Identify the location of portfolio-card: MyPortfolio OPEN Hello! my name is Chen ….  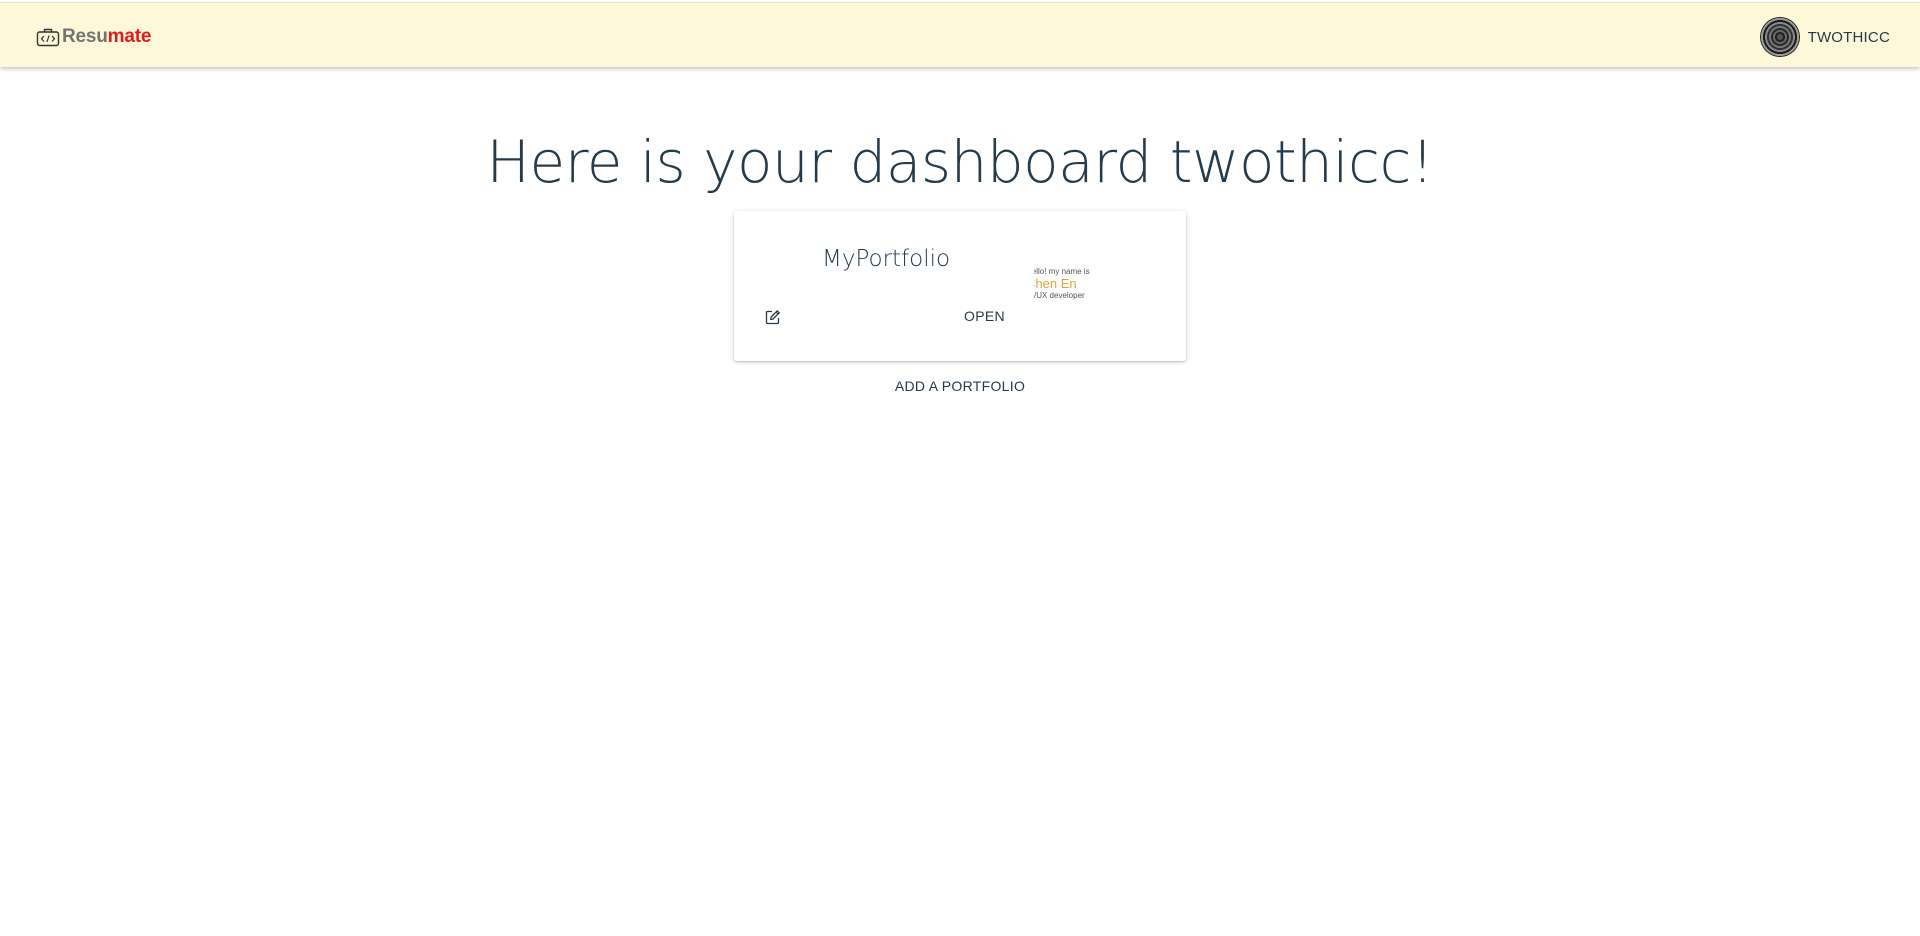
(960, 286).